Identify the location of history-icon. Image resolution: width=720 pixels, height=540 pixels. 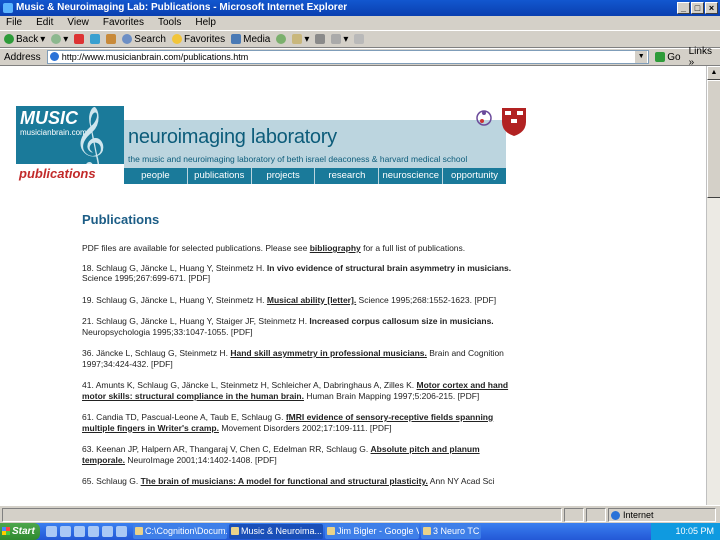
(281, 39).